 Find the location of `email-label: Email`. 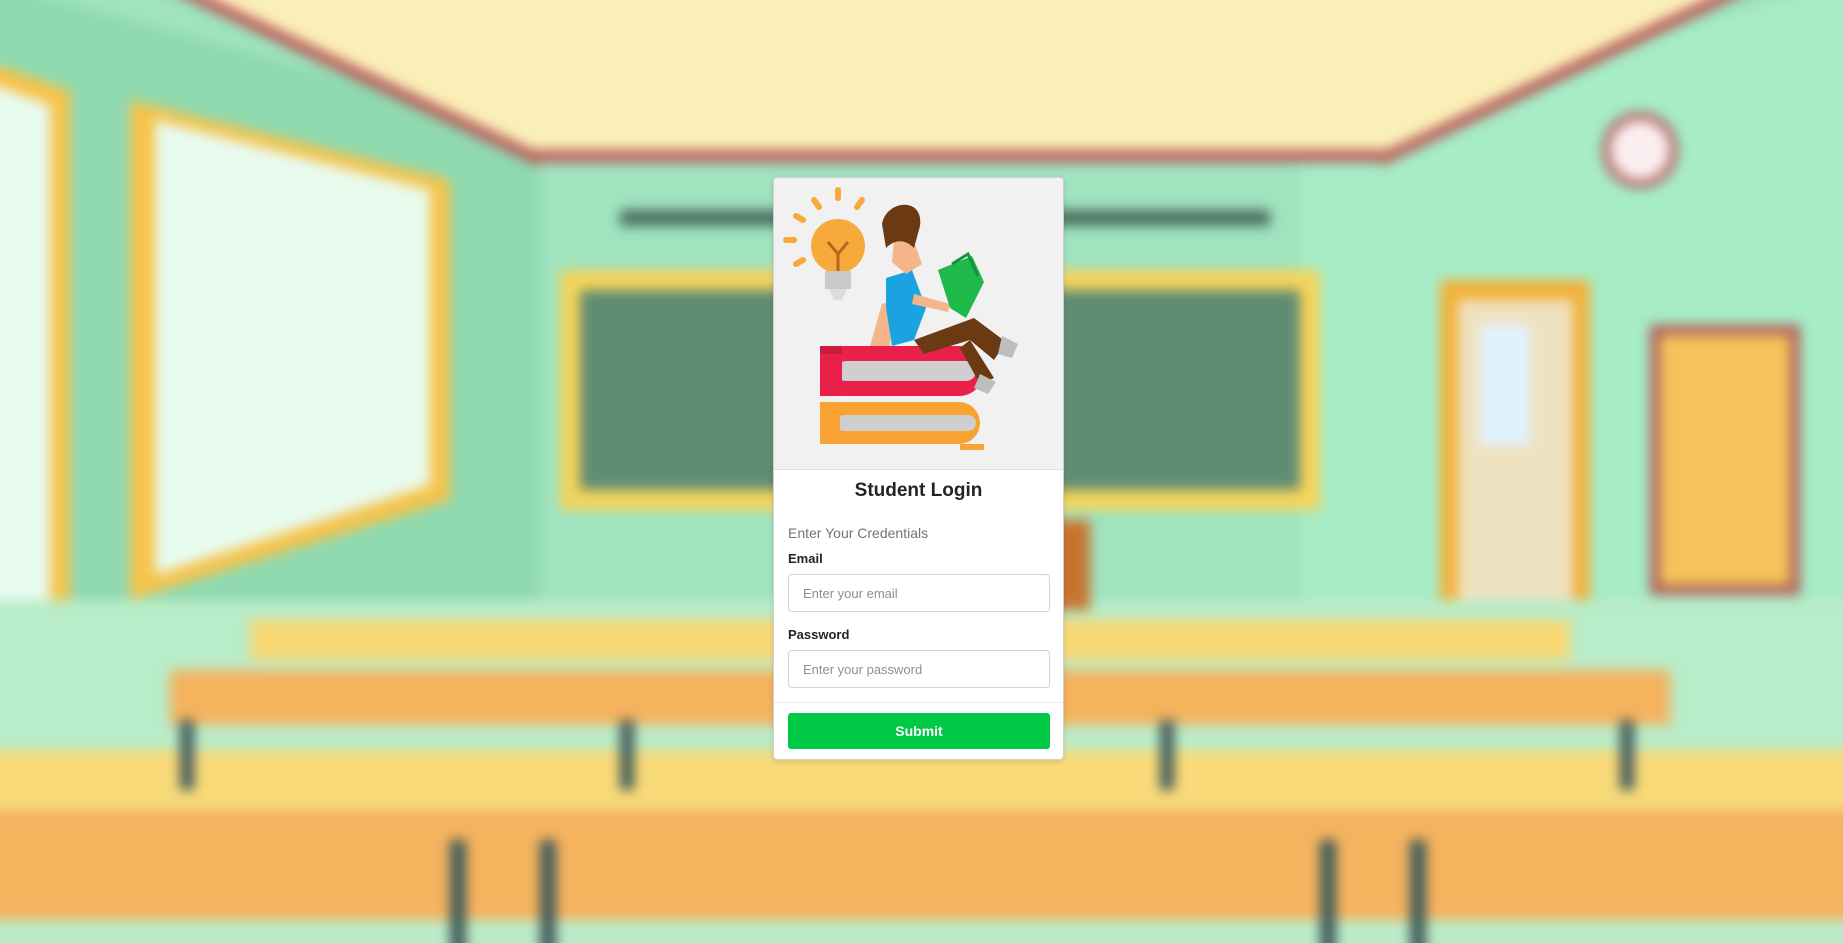

email-label: Email is located at coordinates (805, 558).